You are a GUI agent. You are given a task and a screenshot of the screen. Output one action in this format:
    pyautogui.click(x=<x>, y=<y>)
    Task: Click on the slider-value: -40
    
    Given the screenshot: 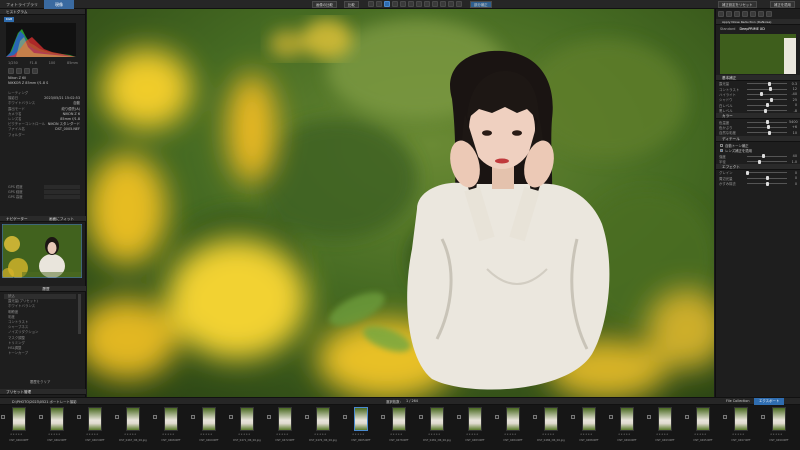 What is the action you would take?
    pyautogui.click(x=793, y=94)
    